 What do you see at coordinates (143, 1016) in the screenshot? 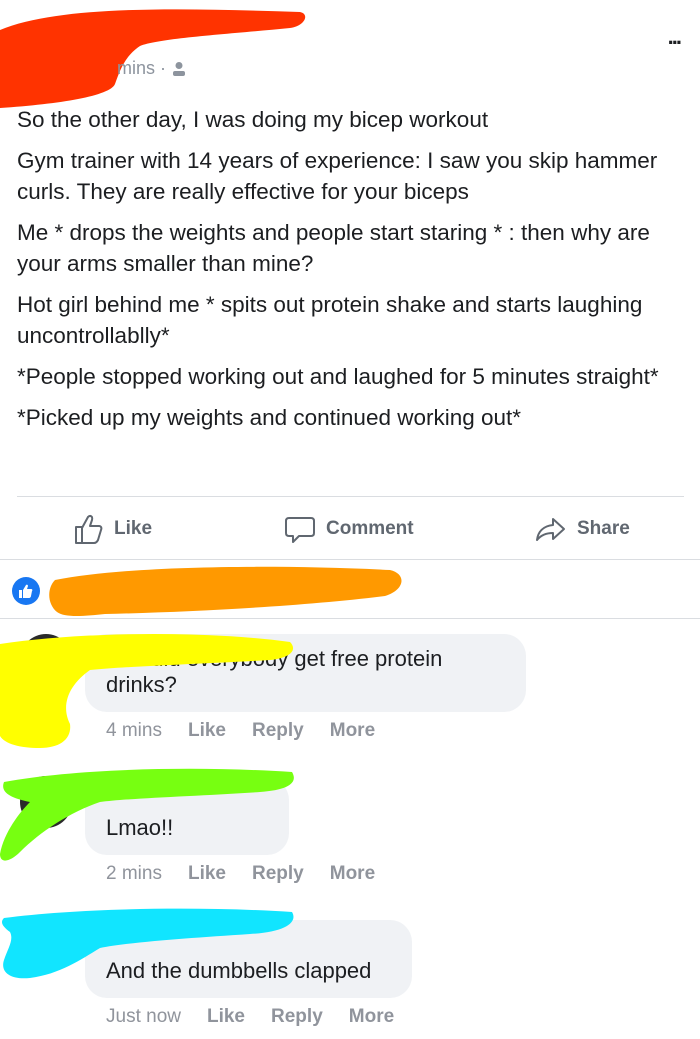
I see `comment-timestamp: Just now` at bounding box center [143, 1016].